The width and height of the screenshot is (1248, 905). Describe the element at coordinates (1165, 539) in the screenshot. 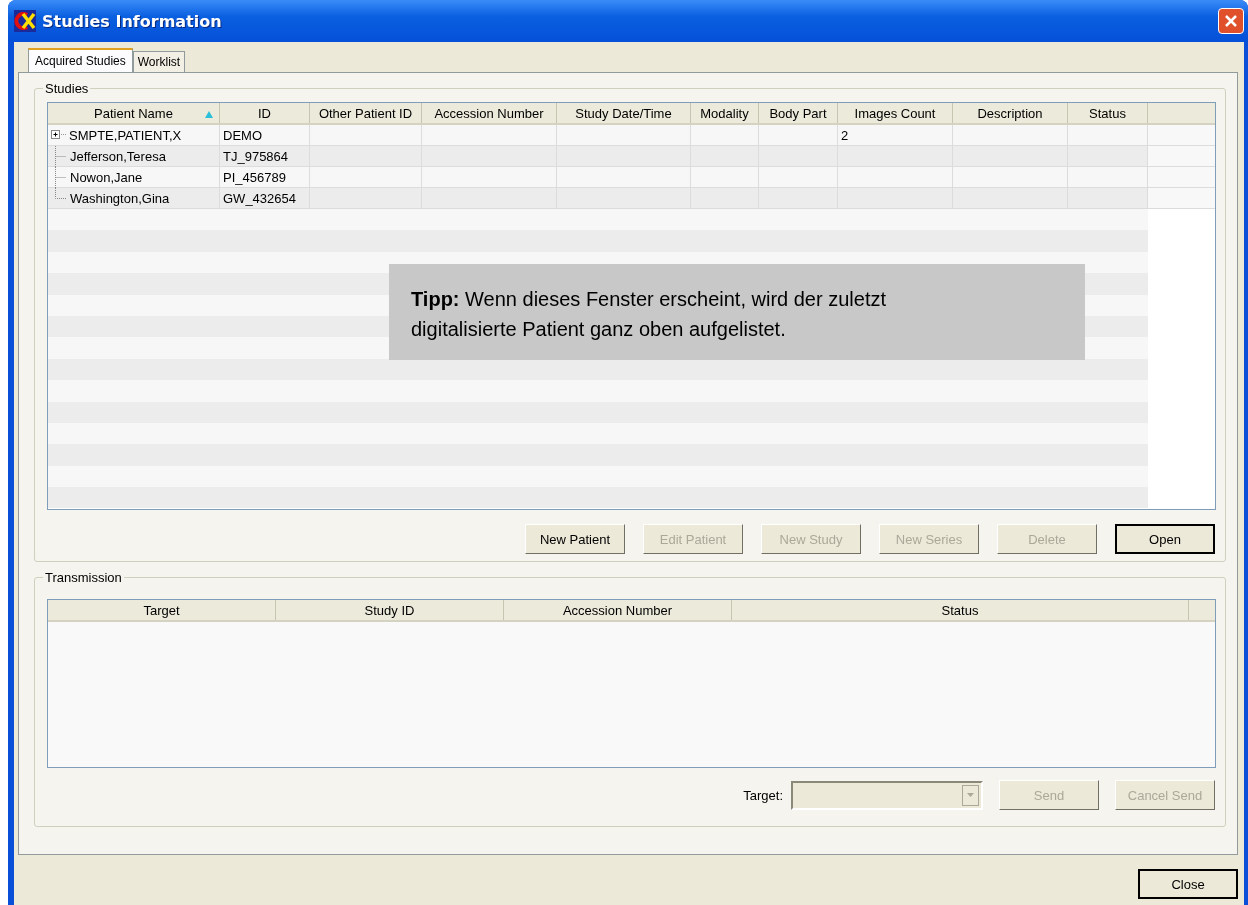

I see `action-button: Open` at that location.